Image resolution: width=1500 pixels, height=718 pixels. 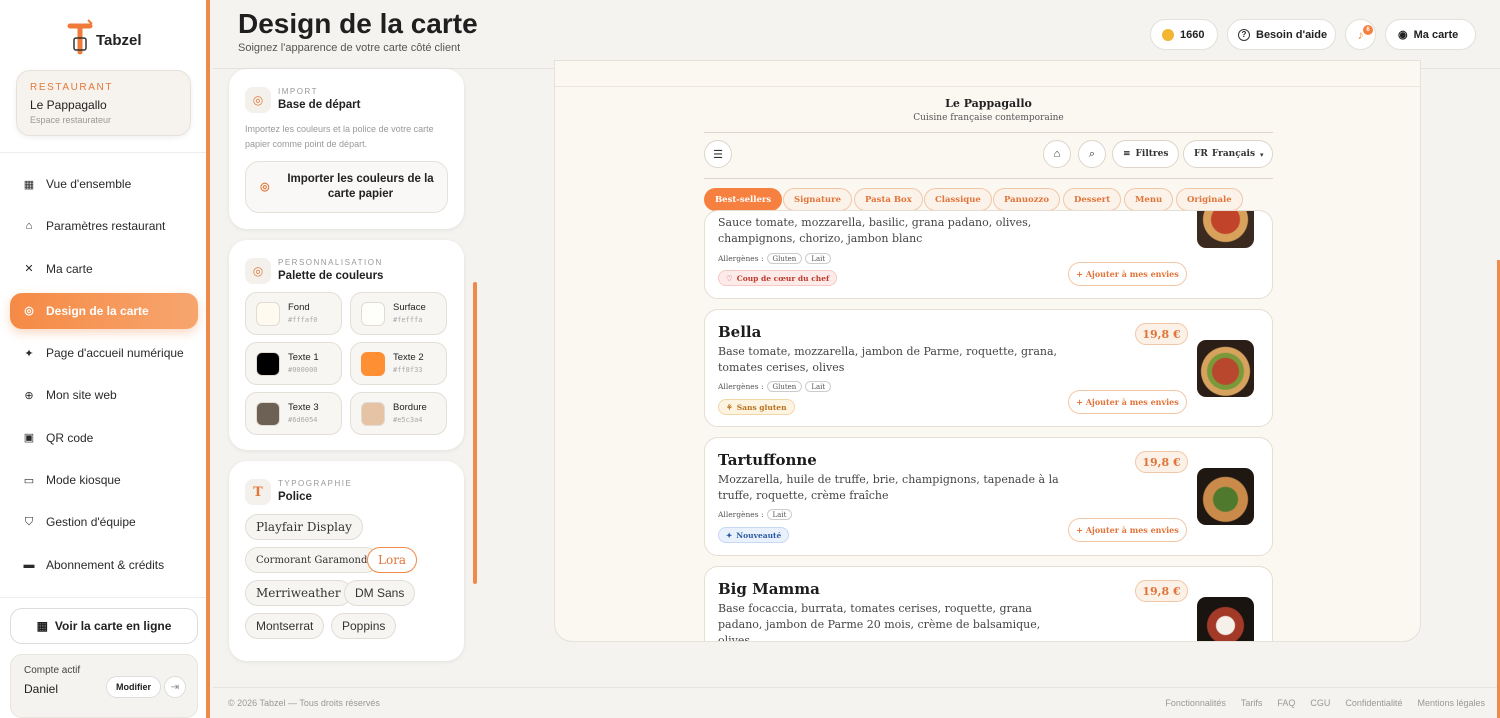 I want to click on color-swatch-border: Bordure #e5c3a4, so click(x=398, y=413).